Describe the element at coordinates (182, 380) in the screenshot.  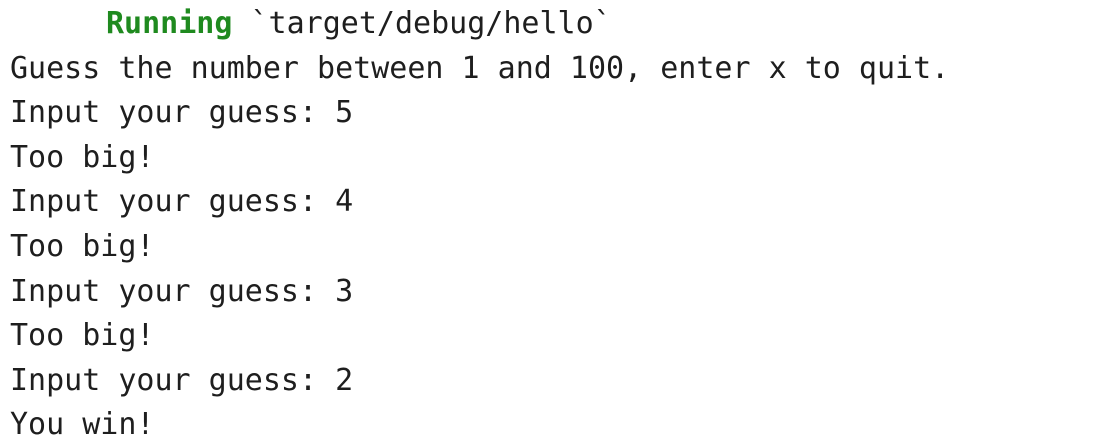
I see `output-line-guess-4: Input your guess: 2` at that location.